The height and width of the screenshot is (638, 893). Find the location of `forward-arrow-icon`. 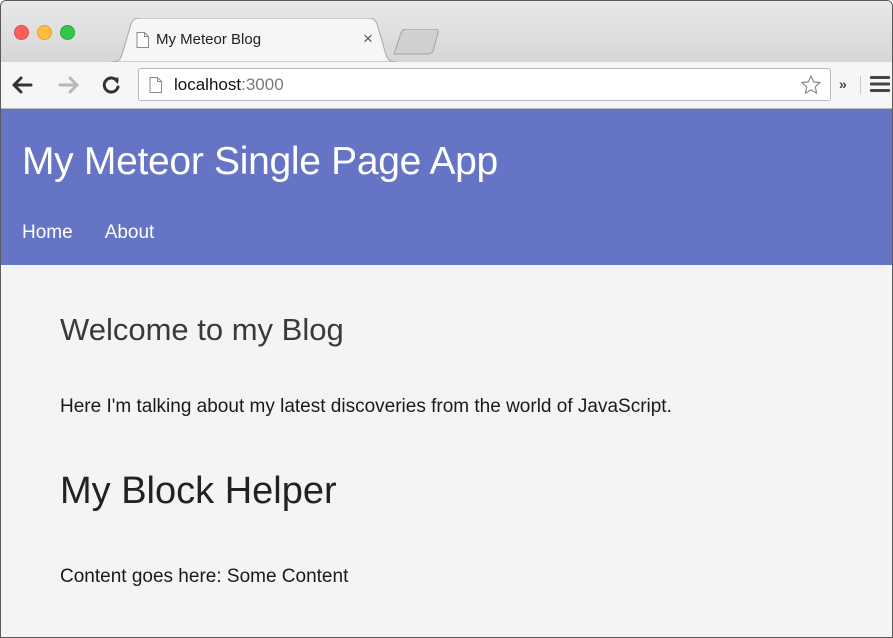

forward-arrow-icon is located at coordinates (68, 85).